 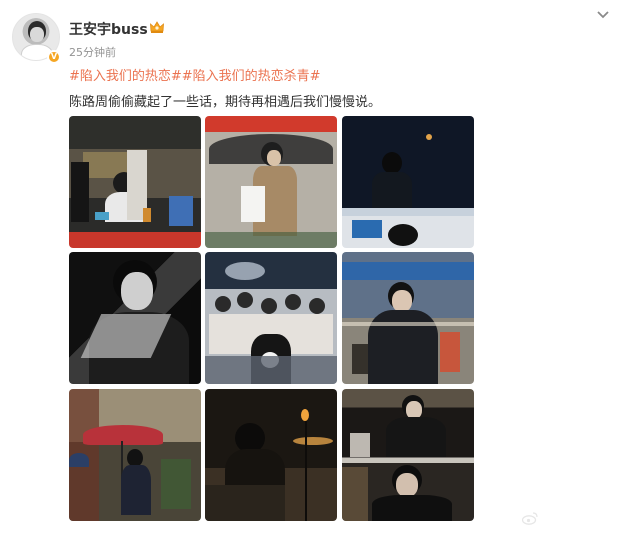 I want to click on crown-icon, so click(x=157, y=27).